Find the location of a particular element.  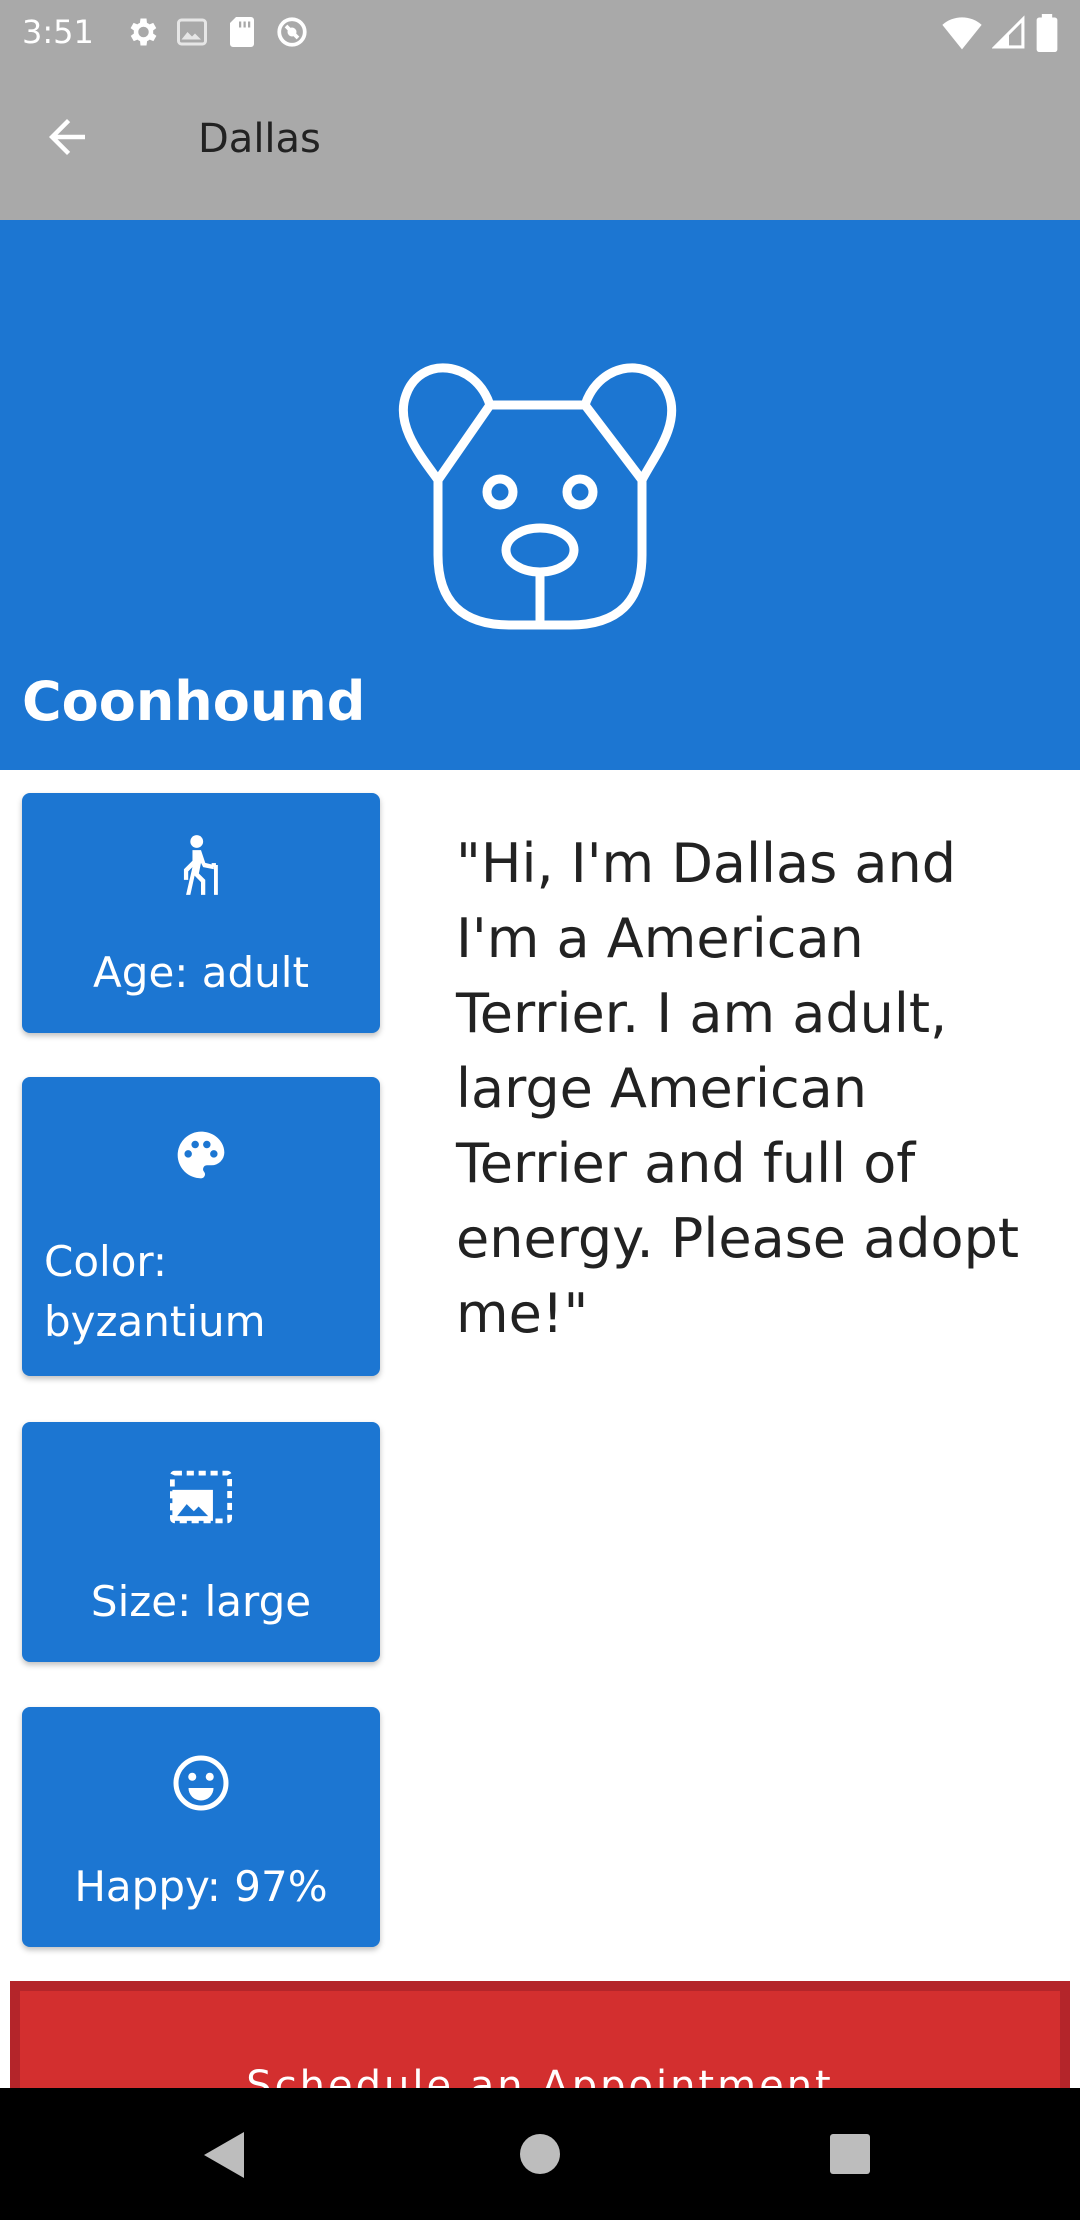

status-time: 3:51 is located at coordinates (58, 32).